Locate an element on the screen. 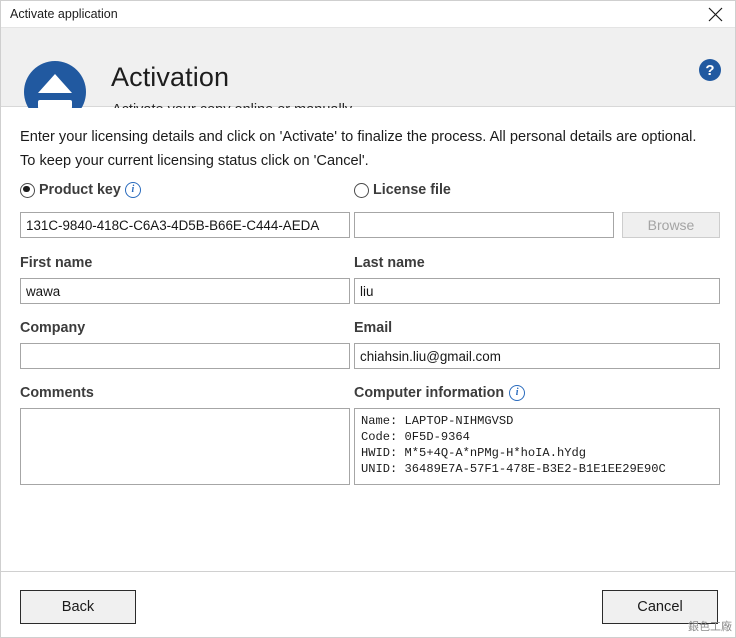 The image size is (736, 638). first-name-input is located at coordinates (185, 291).